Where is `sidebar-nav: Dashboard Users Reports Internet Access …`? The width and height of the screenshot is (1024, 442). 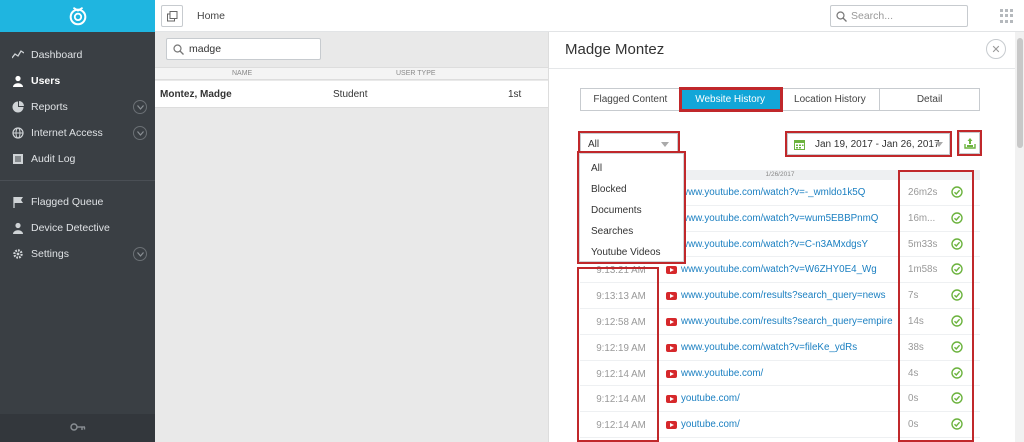
sidebar-nav: Dashboard Users Reports Internet Access … is located at coordinates (77, 149).